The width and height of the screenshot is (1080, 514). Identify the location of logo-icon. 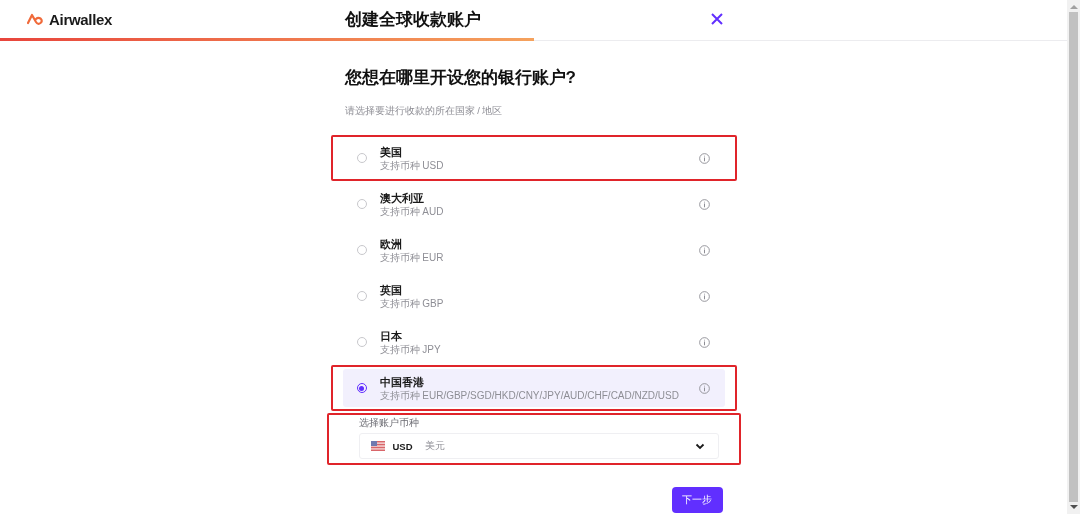
(35, 19).